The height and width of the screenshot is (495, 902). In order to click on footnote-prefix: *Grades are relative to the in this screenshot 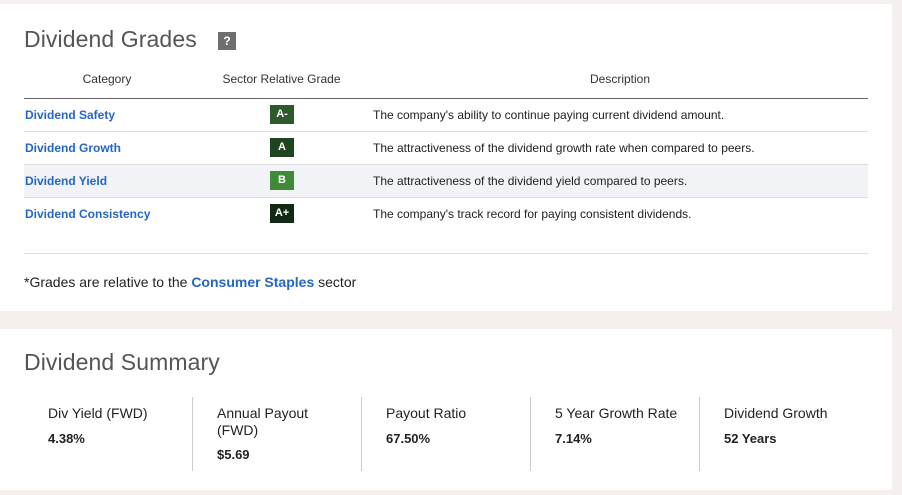, I will do `click(108, 282)`.